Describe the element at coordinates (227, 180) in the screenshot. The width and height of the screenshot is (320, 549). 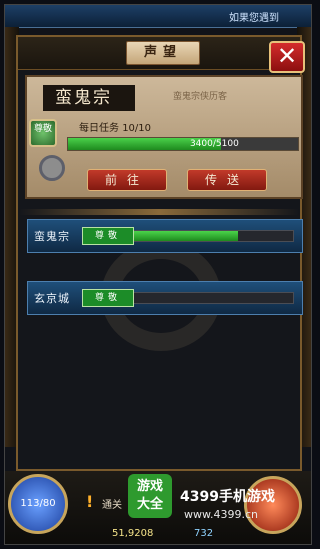
I see `teleport-button: 传送` at that location.